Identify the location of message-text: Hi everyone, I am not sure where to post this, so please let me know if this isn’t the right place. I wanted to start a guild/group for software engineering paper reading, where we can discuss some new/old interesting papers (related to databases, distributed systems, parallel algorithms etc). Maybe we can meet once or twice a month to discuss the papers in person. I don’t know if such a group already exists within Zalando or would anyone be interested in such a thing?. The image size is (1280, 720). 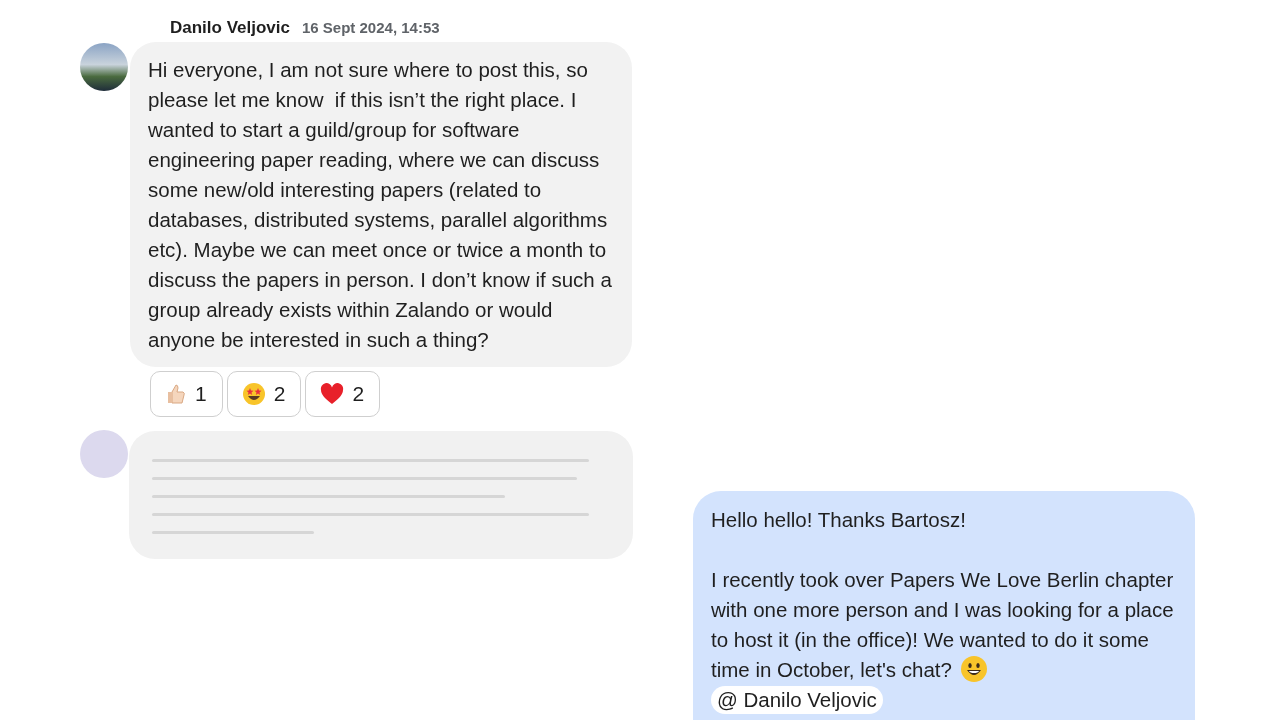
(380, 205).